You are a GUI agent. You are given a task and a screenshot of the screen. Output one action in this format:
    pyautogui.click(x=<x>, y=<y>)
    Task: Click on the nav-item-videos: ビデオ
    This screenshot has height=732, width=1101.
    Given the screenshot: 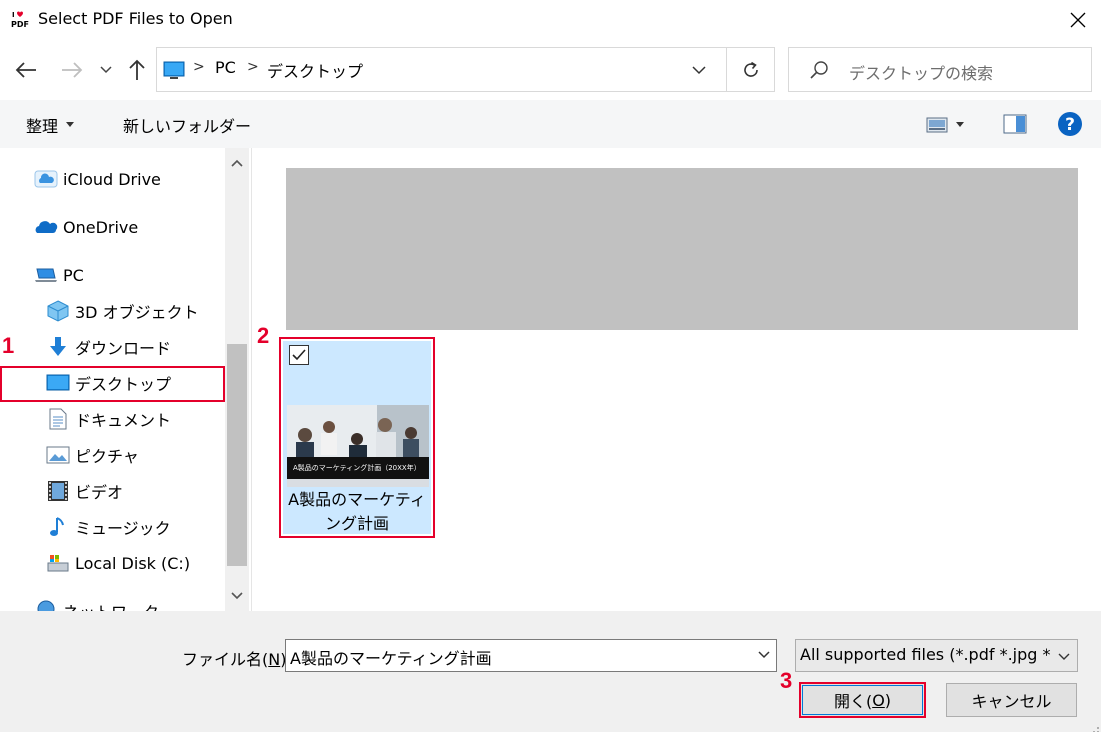 What is the action you would take?
    pyautogui.click(x=84, y=491)
    